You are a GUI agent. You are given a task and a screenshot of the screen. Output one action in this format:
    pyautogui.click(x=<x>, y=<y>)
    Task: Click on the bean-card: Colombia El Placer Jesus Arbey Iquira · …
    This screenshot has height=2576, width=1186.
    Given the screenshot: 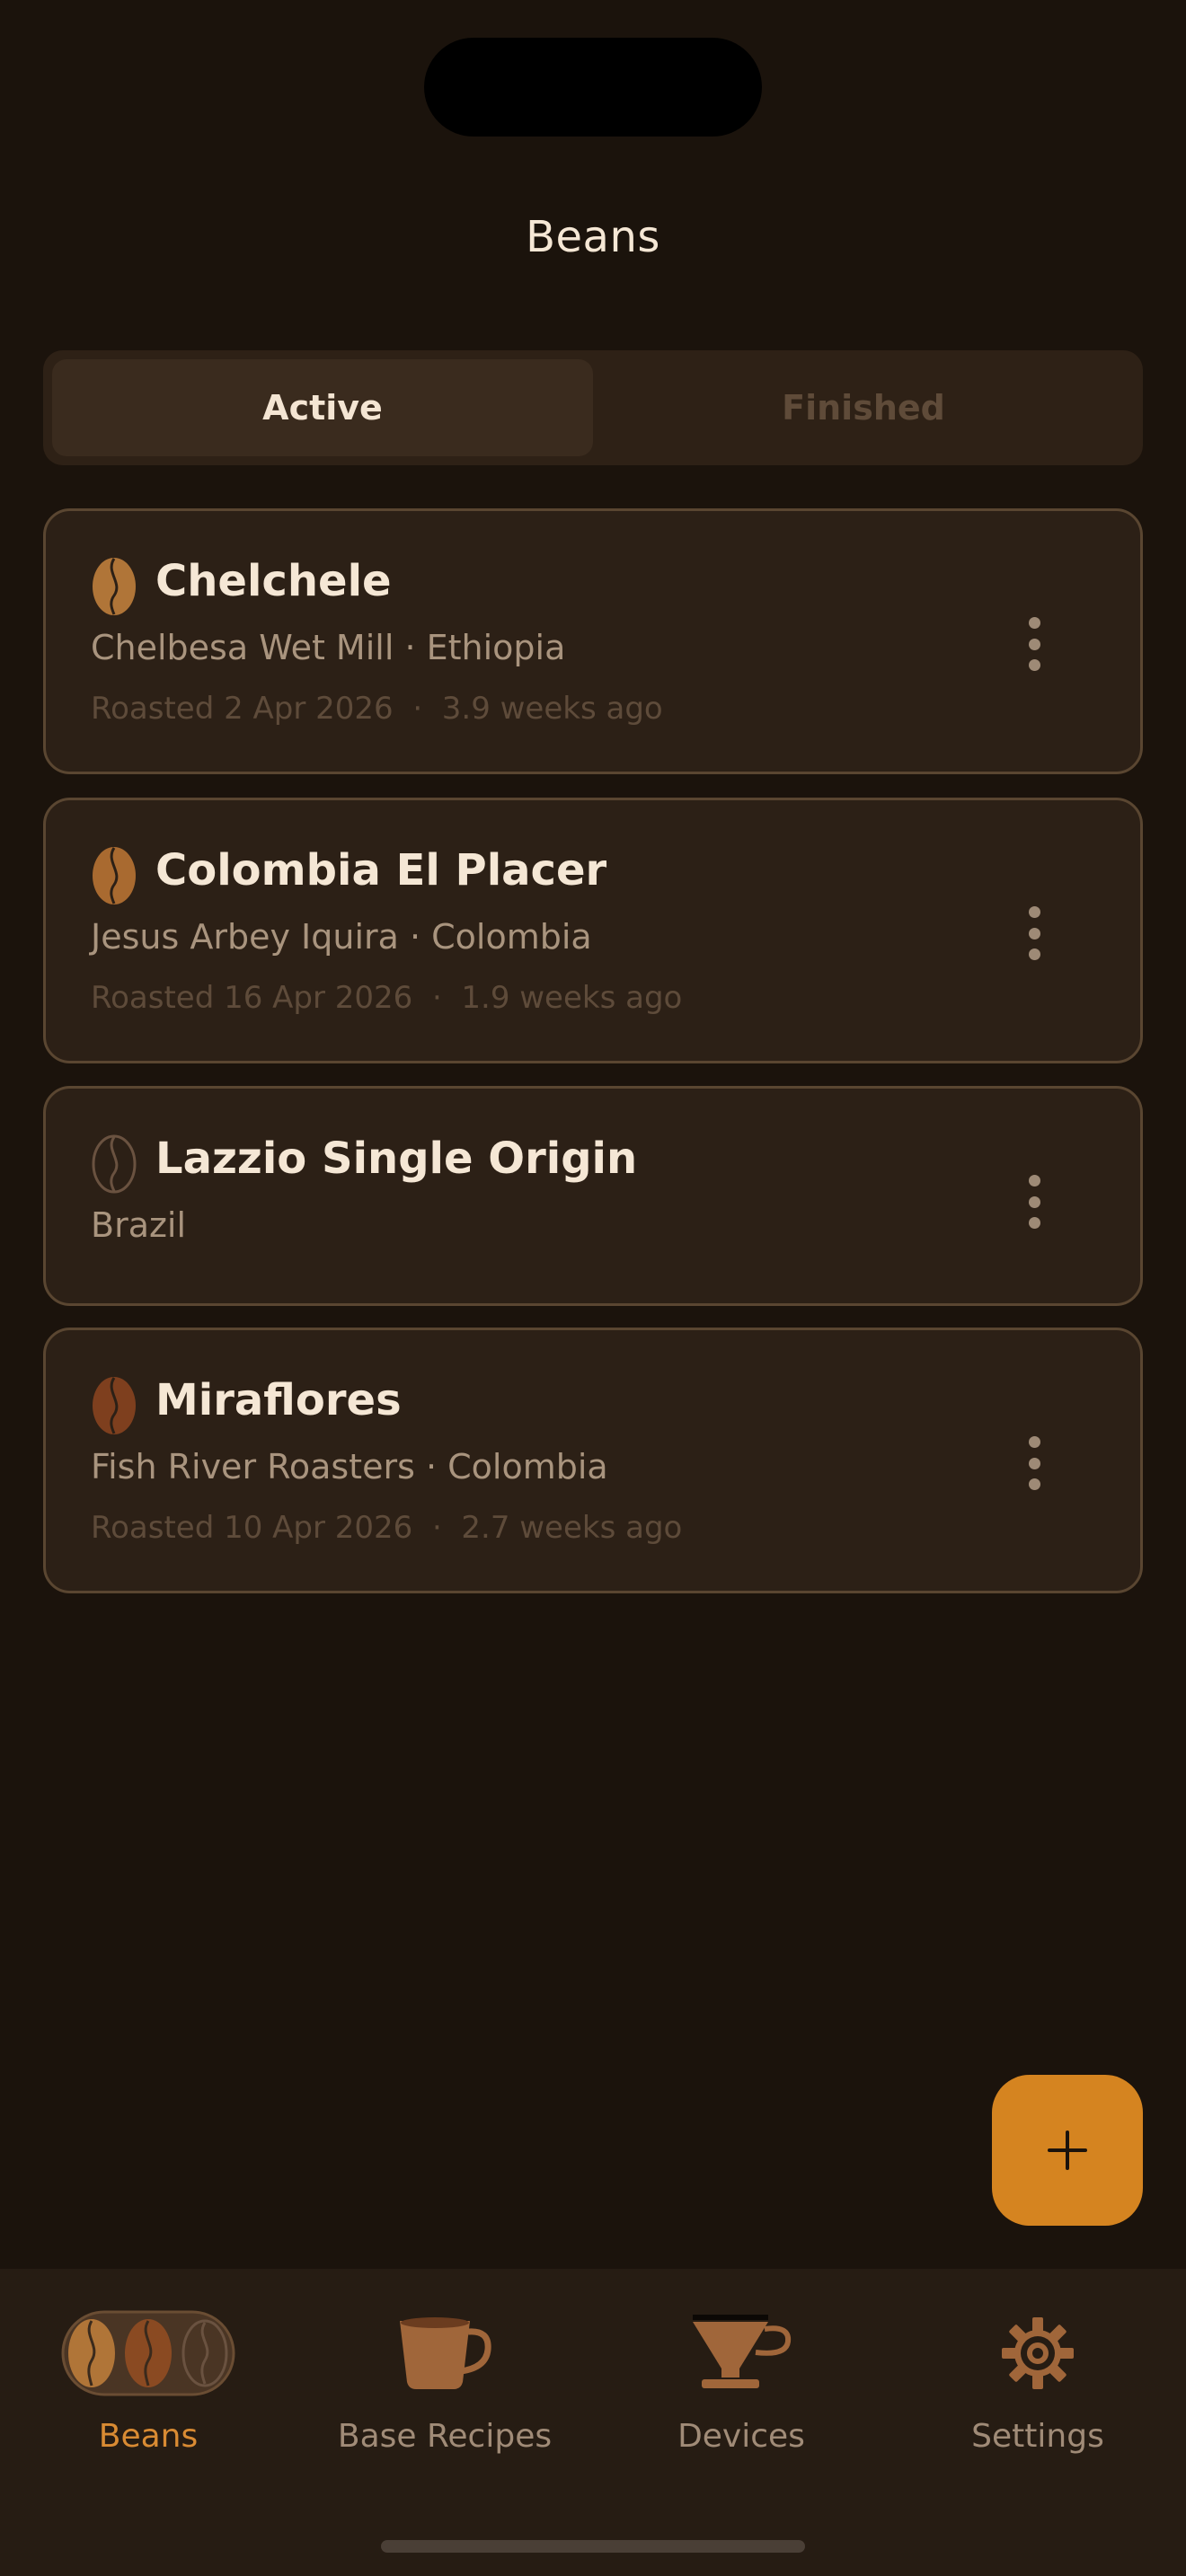 What is the action you would take?
    pyautogui.click(x=593, y=931)
    